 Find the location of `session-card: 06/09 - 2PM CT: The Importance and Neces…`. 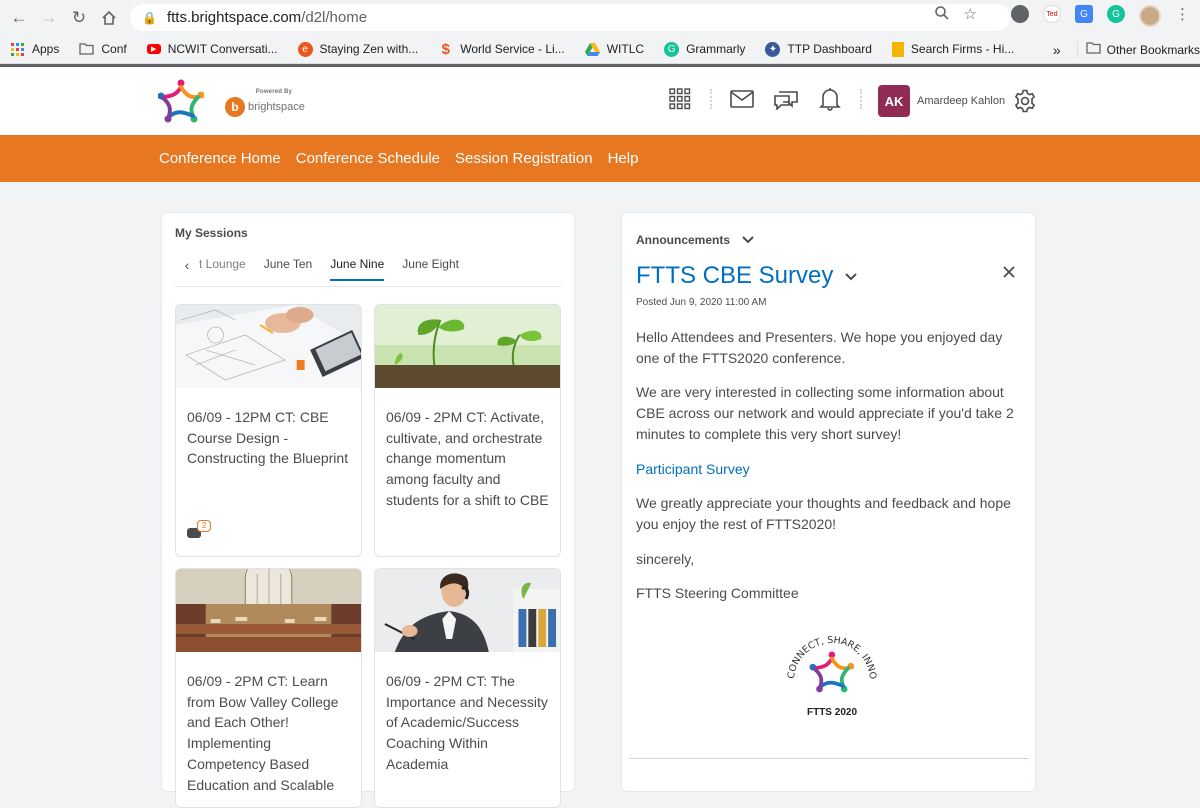

session-card: 06/09 - 2PM CT: The Importance and Neces… is located at coordinates (467, 688).